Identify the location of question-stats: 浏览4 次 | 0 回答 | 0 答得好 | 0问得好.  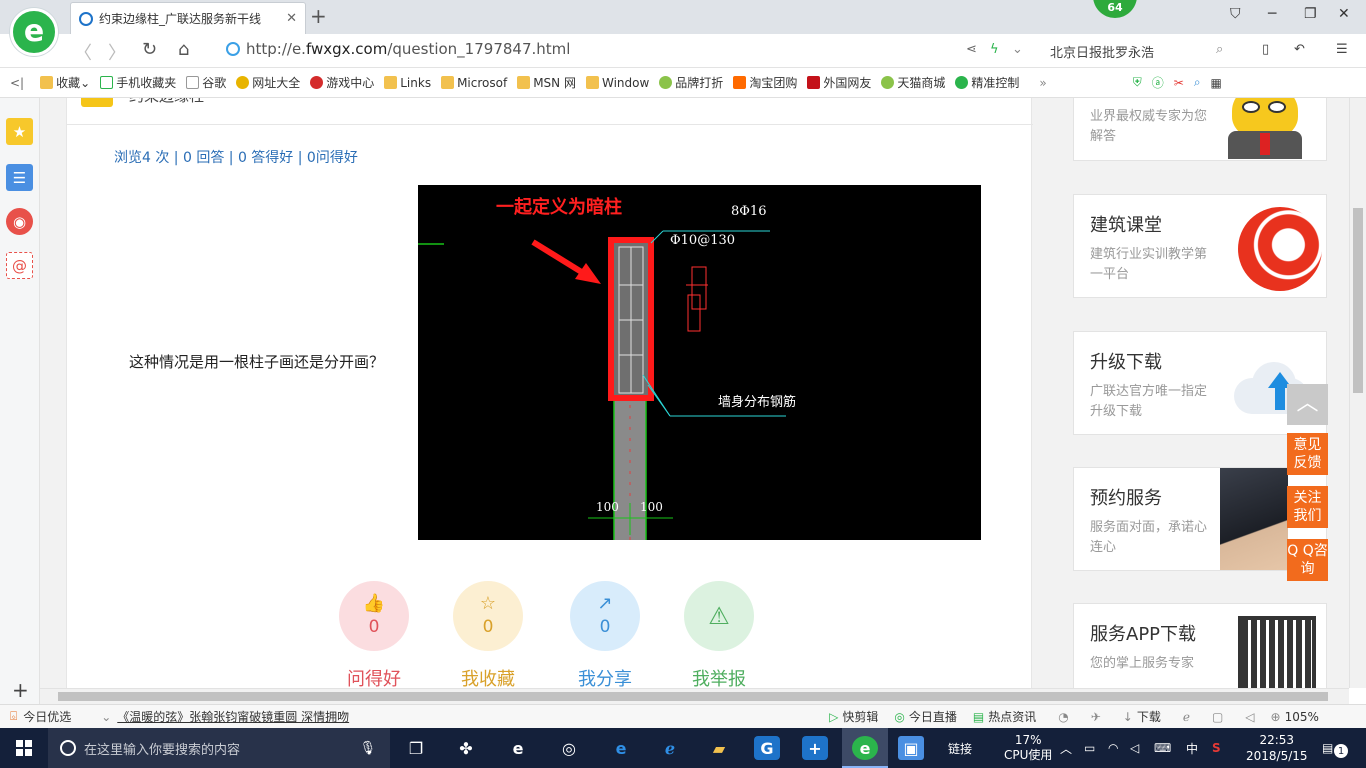
(236, 157).